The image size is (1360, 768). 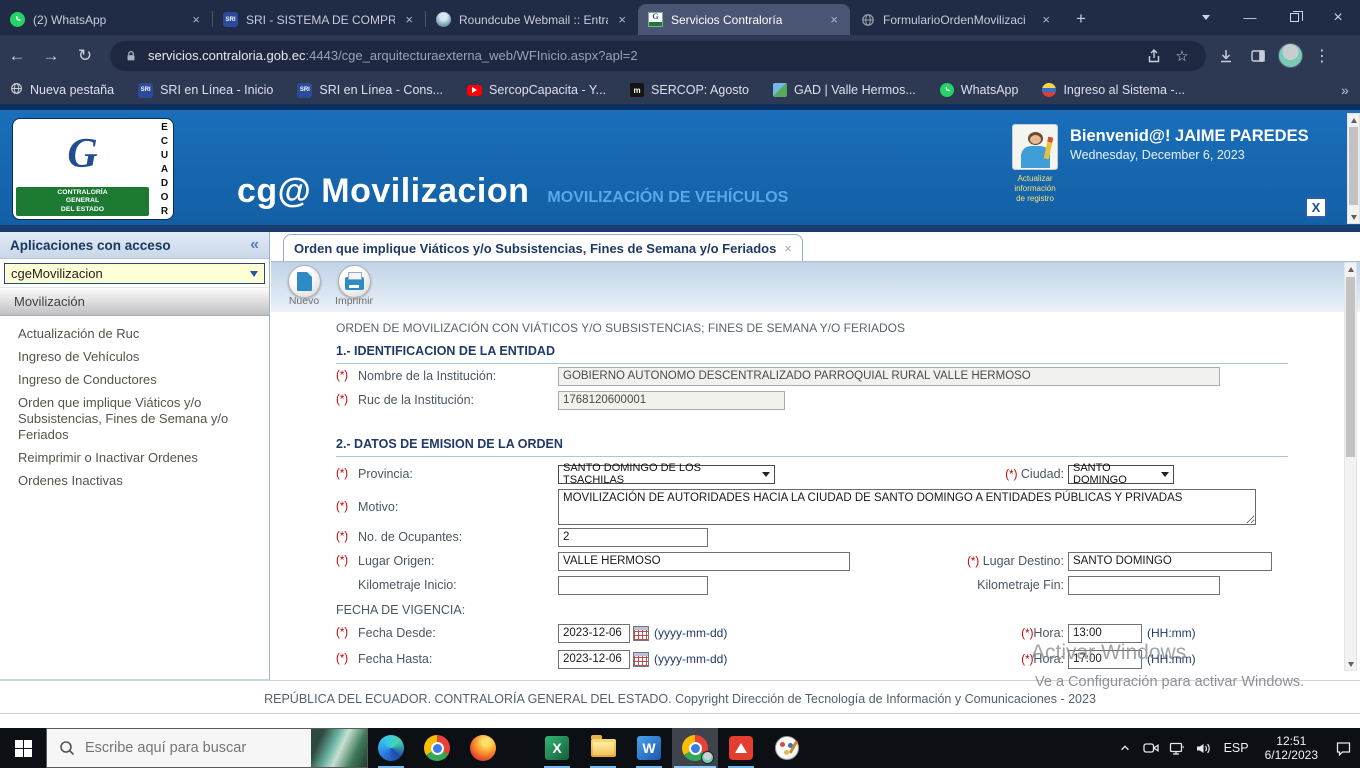 What do you see at coordinates (137, 458) in the screenshot?
I see `sidebar-item-reimprimir-inactivar: Reimprimir o Inactivar Ordenes` at bounding box center [137, 458].